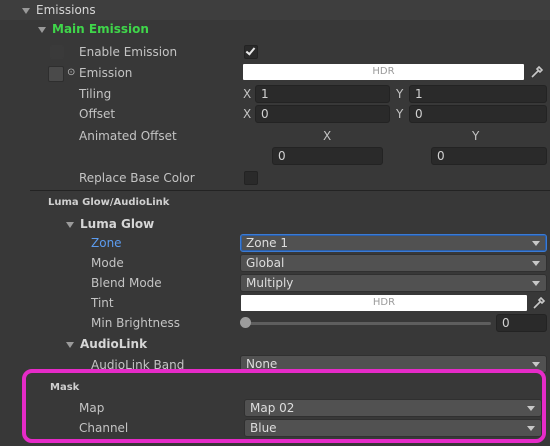 The height and width of the screenshot is (446, 550). Describe the element at coordinates (137, 178) in the screenshot. I see `replace-base-color-label: Replace Base Color` at that location.